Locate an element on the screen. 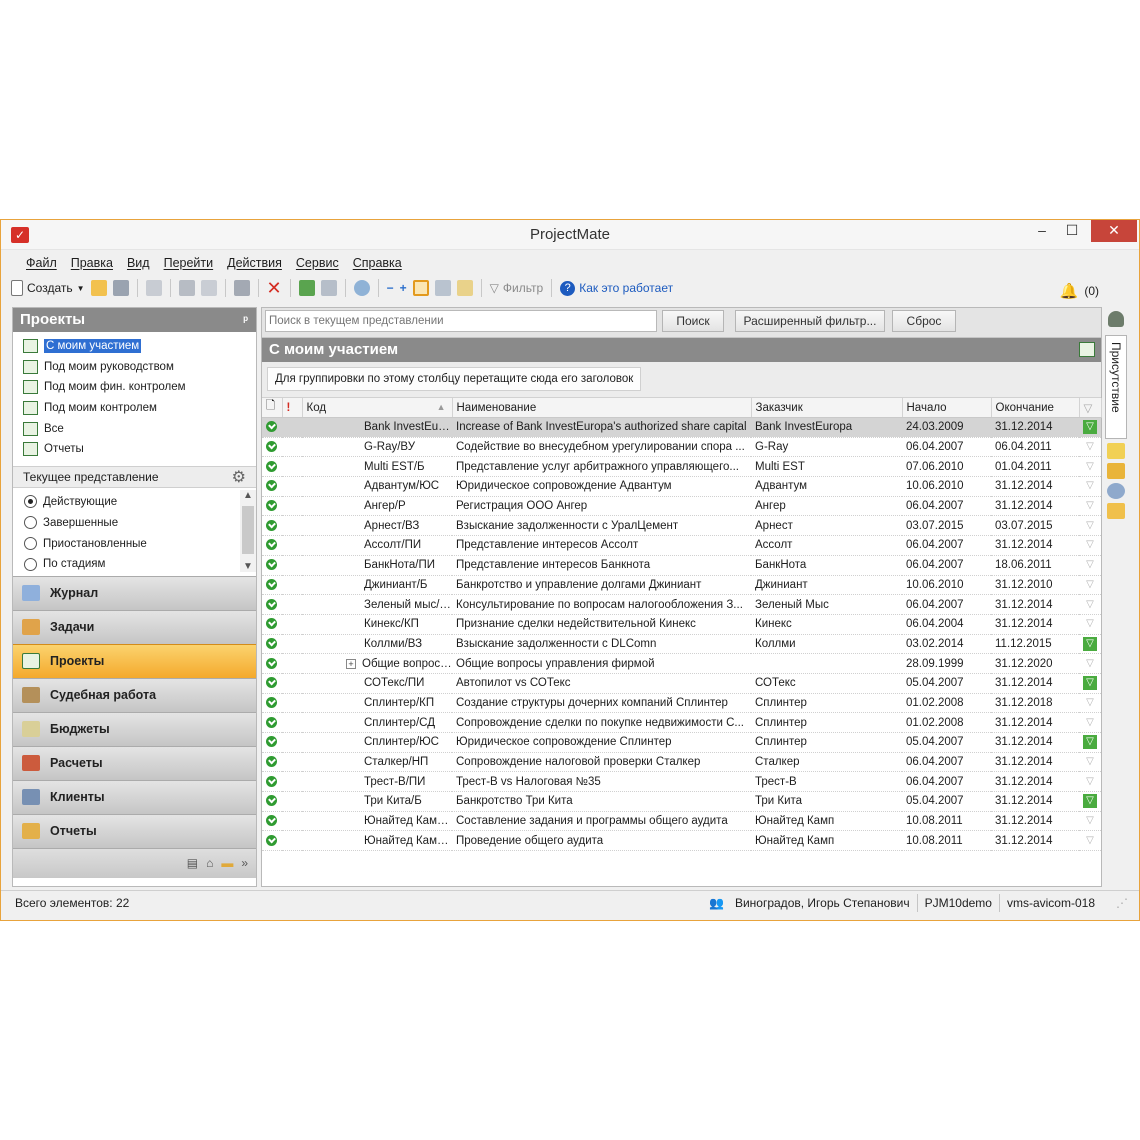  nav-payments: Расчеты is located at coordinates (134, 762).